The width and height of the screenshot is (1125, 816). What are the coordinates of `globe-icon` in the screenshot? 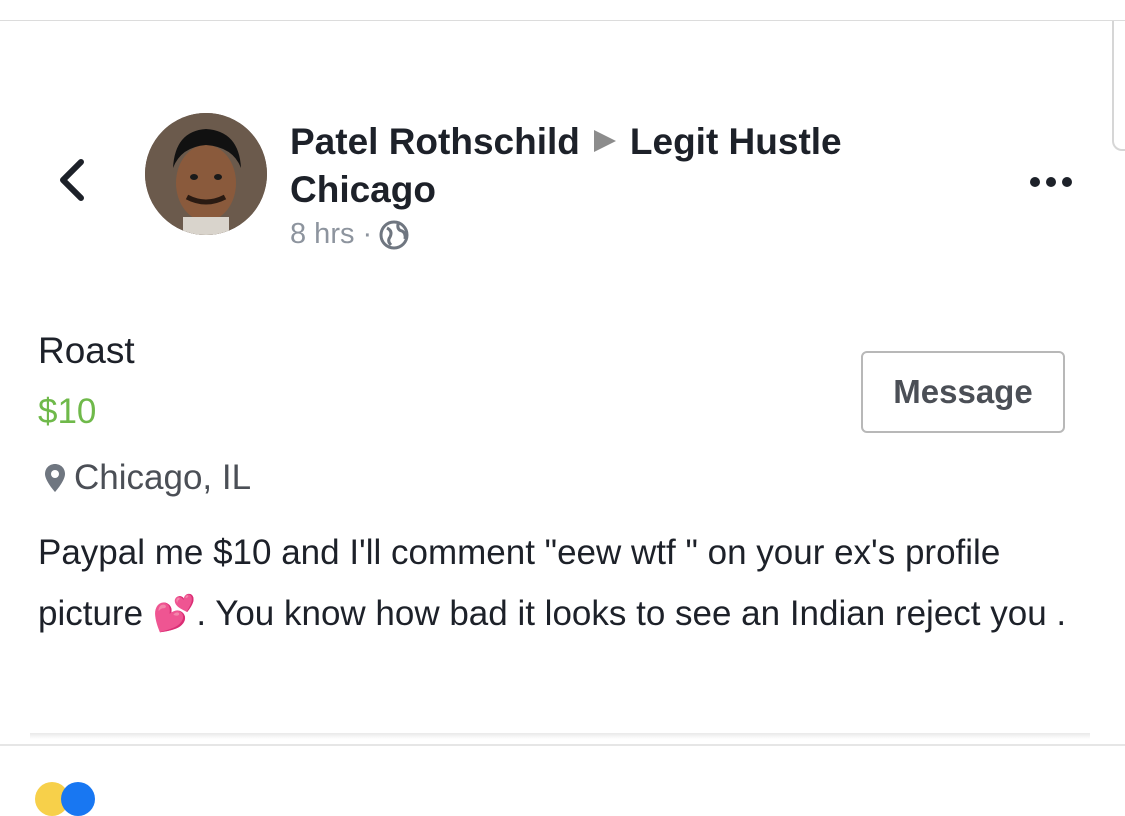 It's located at (394, 234).